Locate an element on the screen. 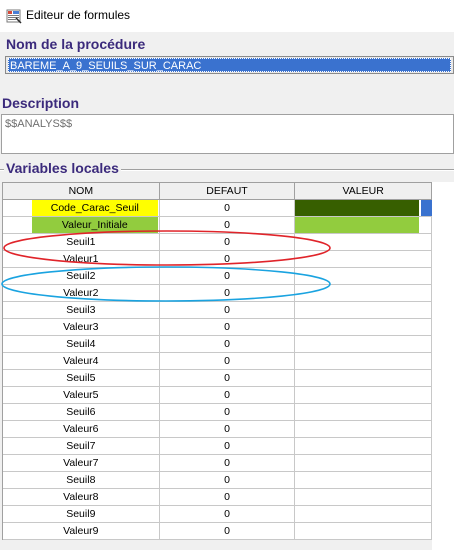 The height and width of the screenshot is (550, 454). selection-edge is located at coordinates (426, 208).